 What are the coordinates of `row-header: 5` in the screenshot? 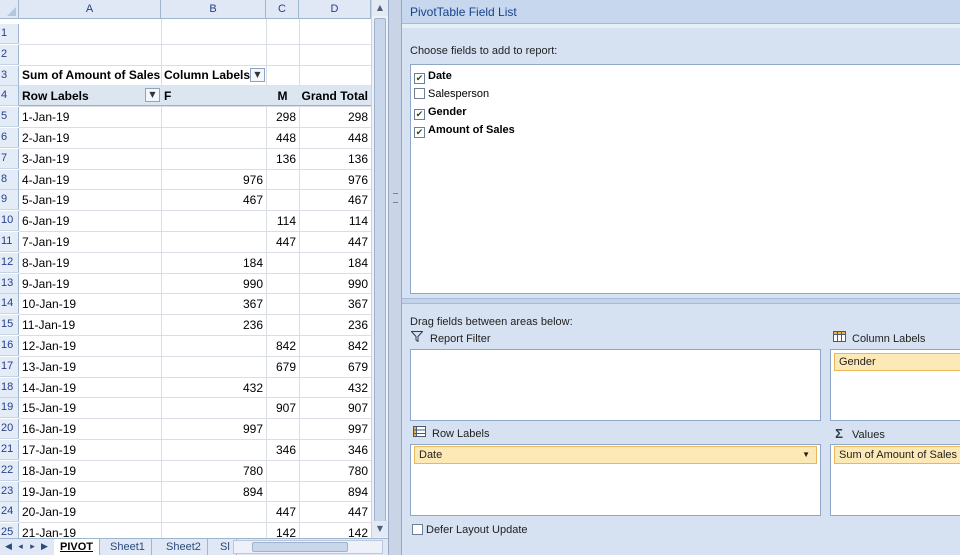 It's located at (9, 117).